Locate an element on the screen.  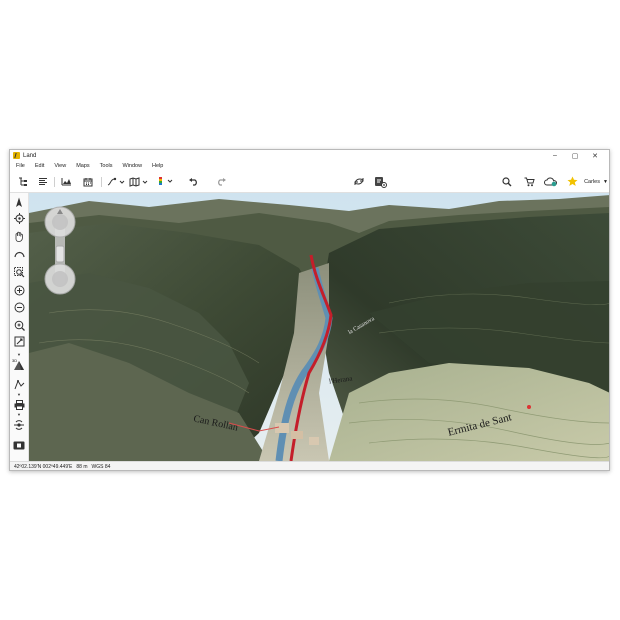
zoom-in-icon is located at coordinates (19, 290).